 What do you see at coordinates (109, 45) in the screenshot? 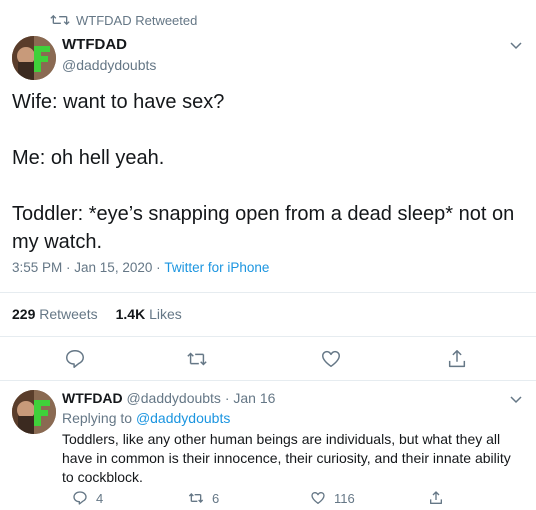
I see `author-name: WTFDAD` at bounding box center [109, 45].